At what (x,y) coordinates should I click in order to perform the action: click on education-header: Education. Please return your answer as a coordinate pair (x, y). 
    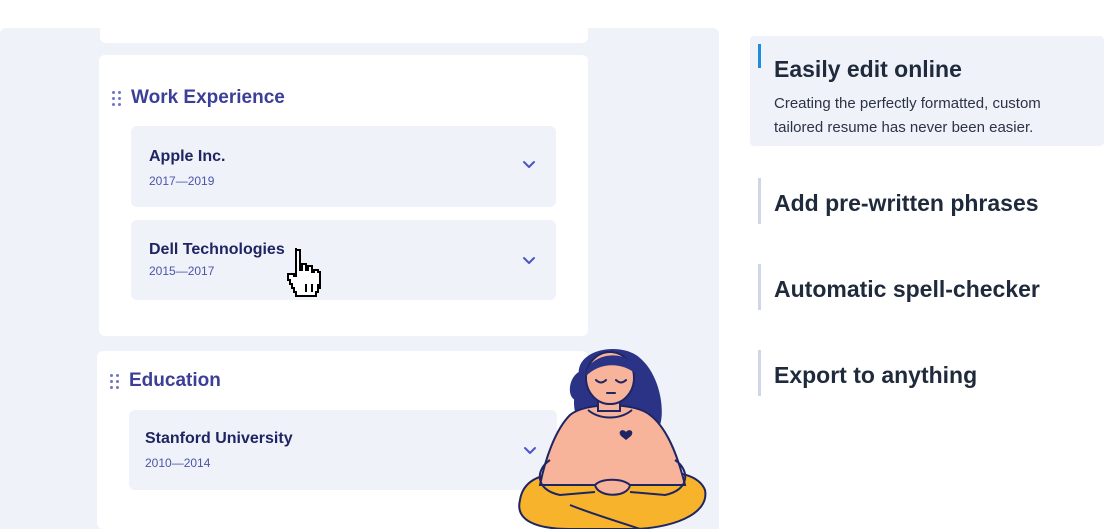
    Looking at the image, I should click on (165, 381).